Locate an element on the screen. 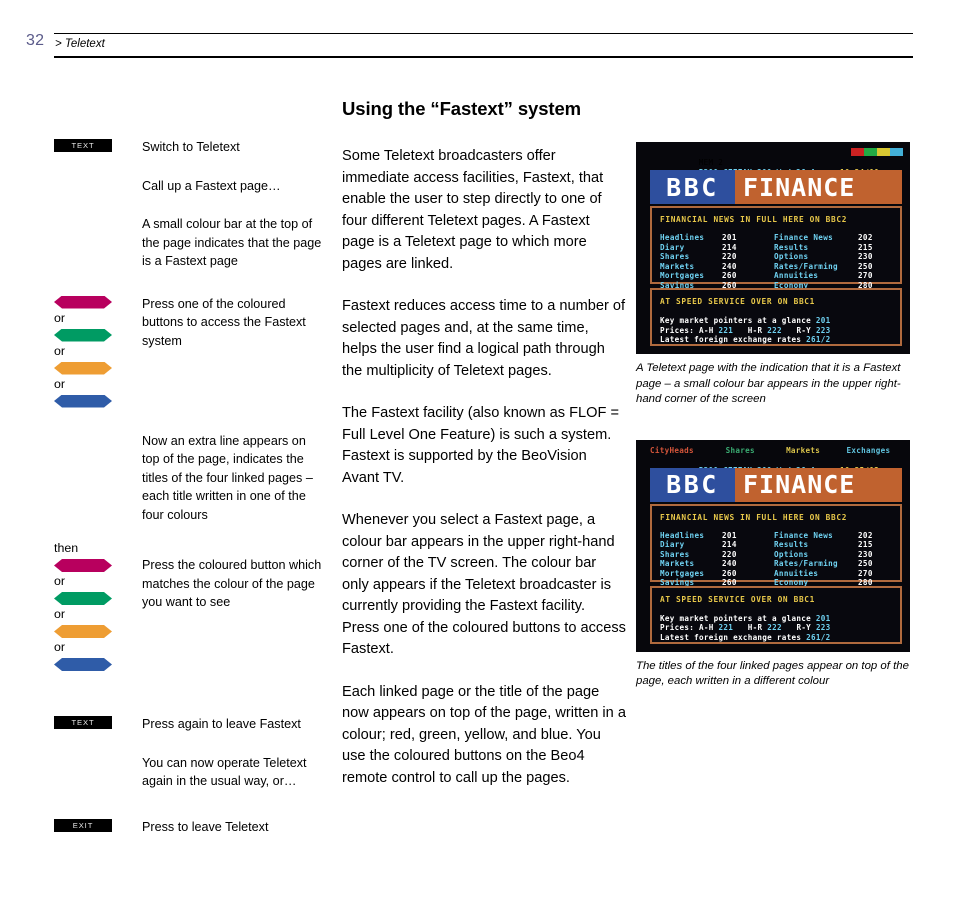 Image resolution: width=954 pixels, height=919 pixels. conjunction-then: then is located at coordinates (66, 548).